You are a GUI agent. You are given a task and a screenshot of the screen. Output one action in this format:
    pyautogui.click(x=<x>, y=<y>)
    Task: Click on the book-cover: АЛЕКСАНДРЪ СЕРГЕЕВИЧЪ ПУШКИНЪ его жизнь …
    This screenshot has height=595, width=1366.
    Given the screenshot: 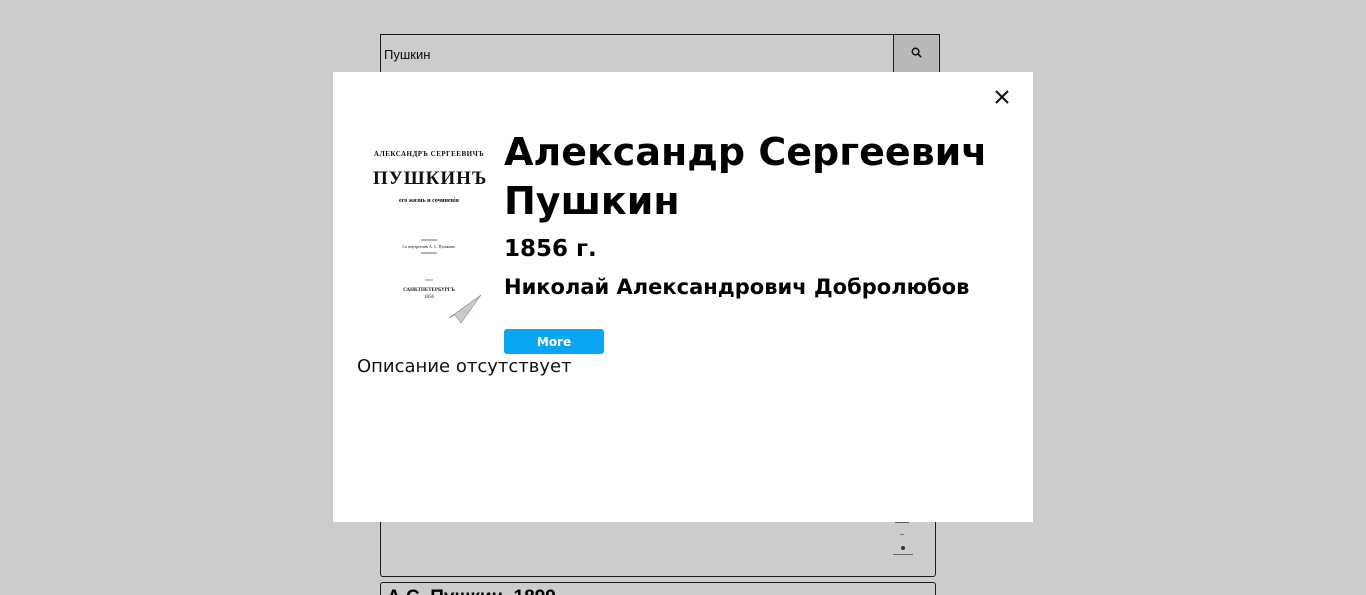 What is the action you would take?
    pyautogui.click(x=429, y=230)
    